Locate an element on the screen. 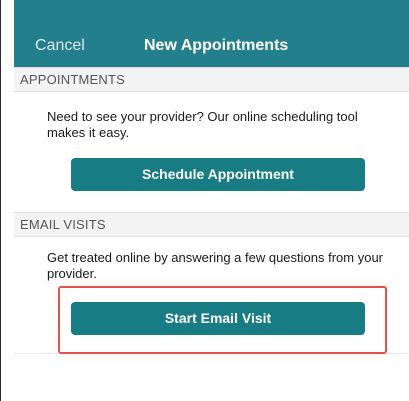  section-header-email-visits: EMAIL VISITS is located at coordinates (211, 224).